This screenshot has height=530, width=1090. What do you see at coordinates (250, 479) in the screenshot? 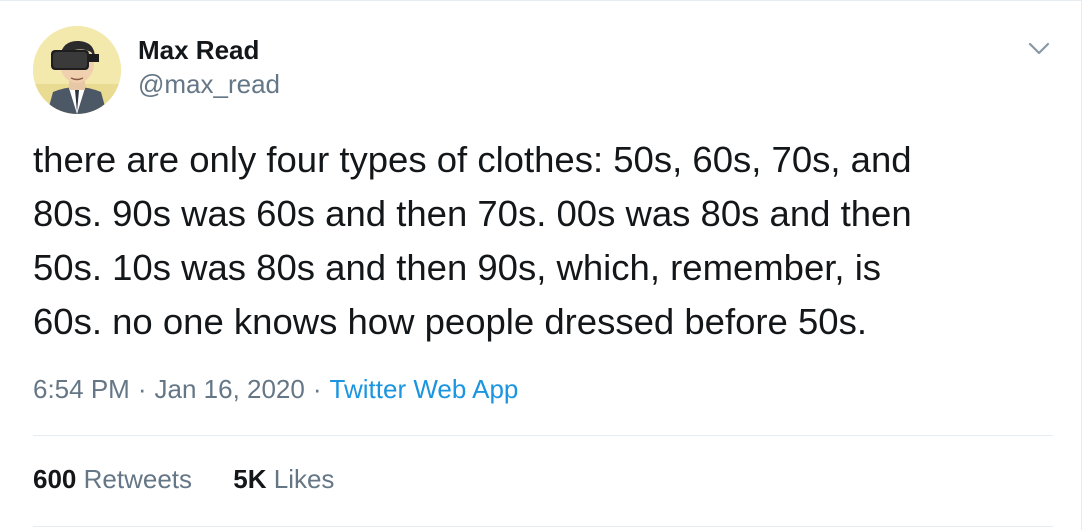
I see `likes-count: 5K` at bounding box center [250, 479].